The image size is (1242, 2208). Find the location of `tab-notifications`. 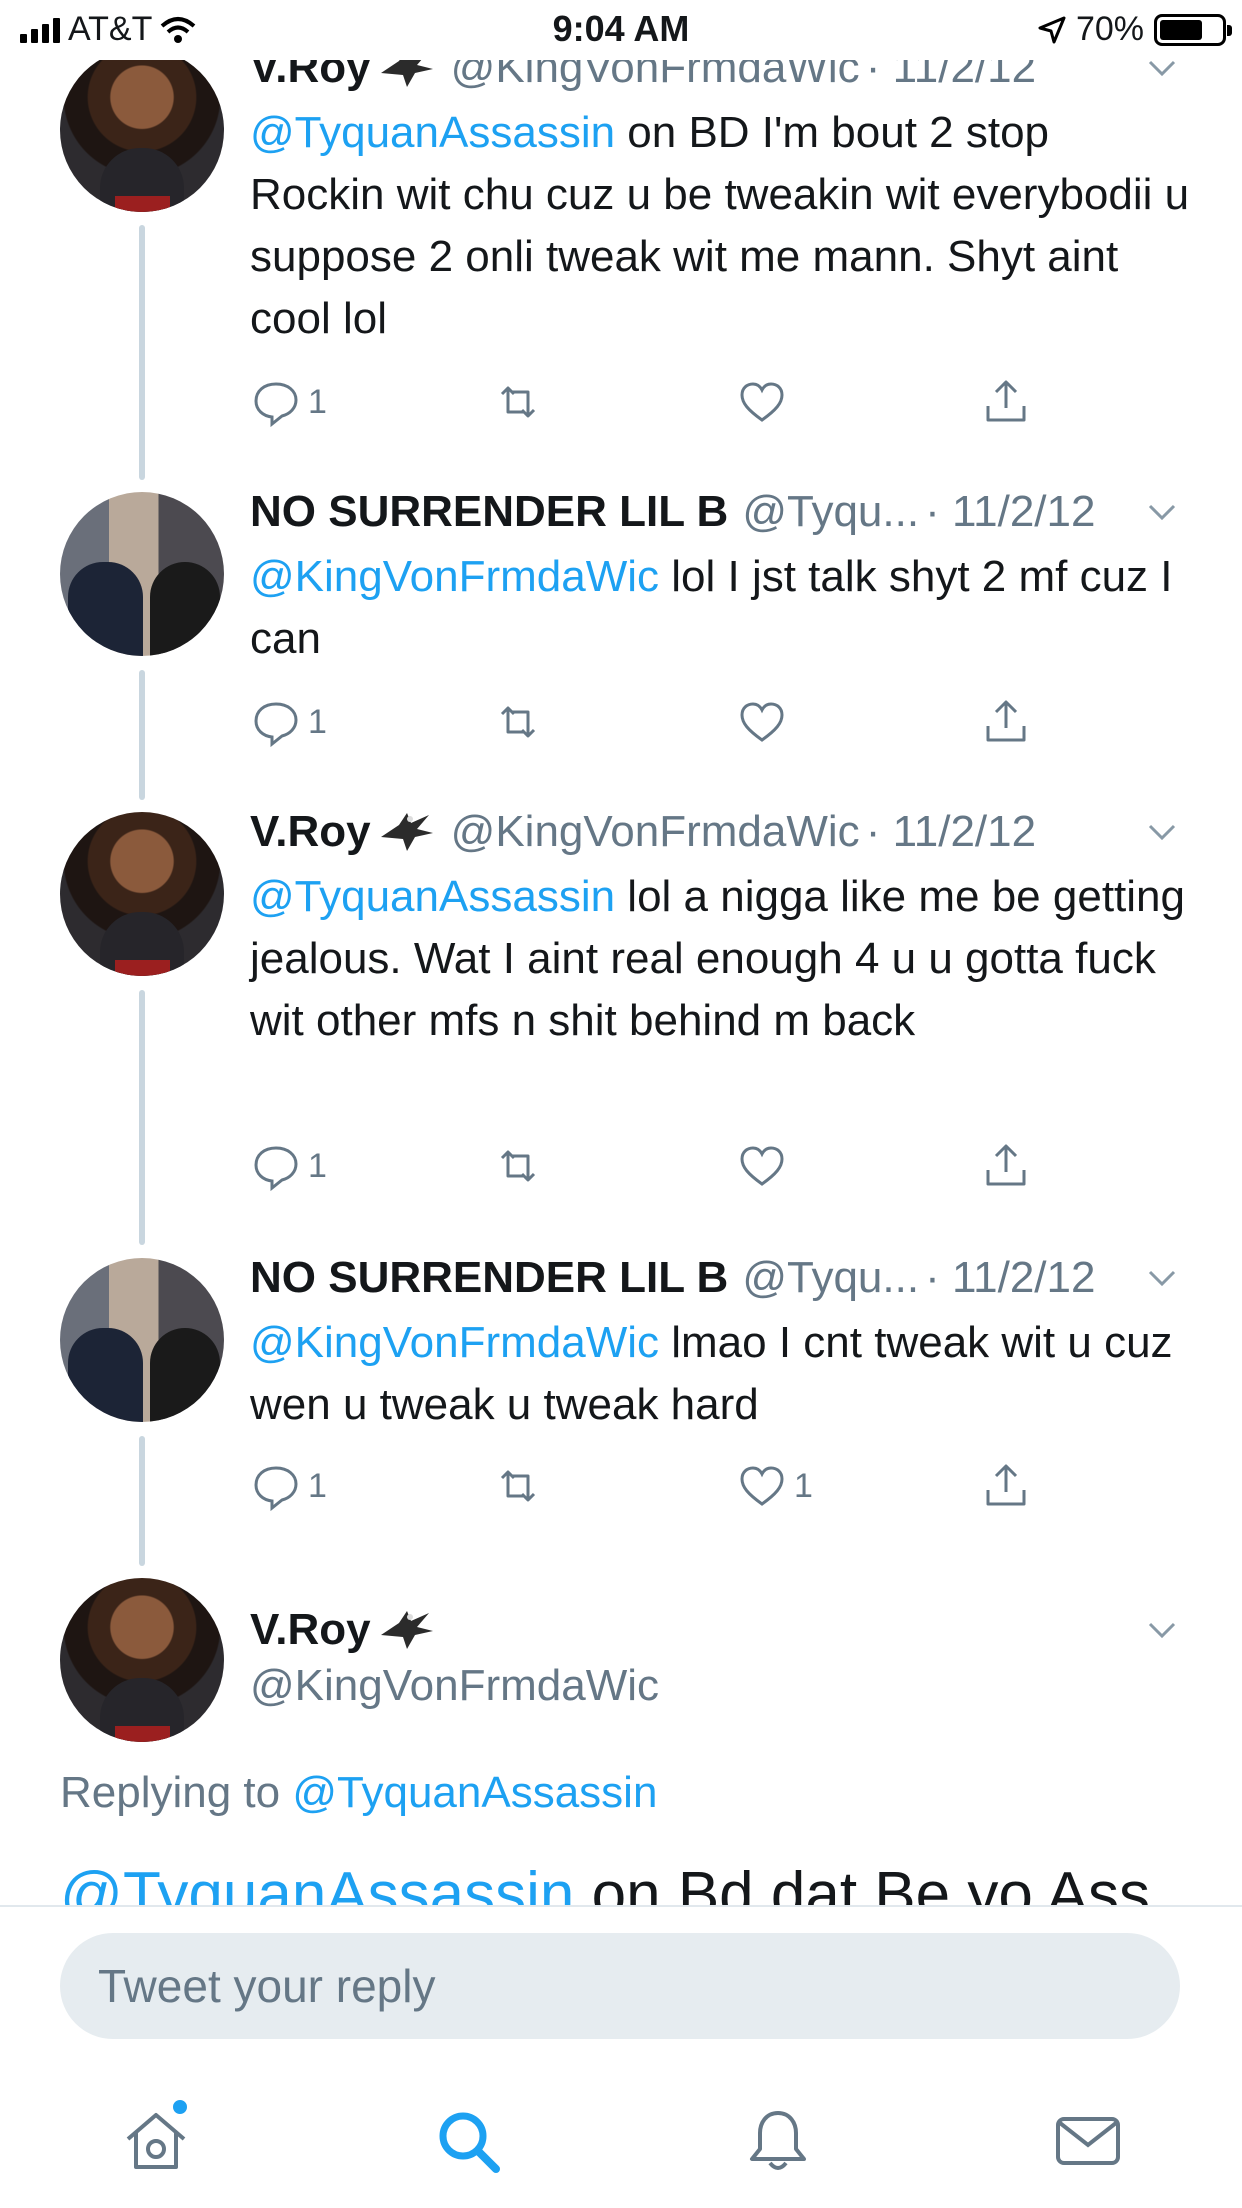

tab-notifications is located at coordinates (778, 2141).